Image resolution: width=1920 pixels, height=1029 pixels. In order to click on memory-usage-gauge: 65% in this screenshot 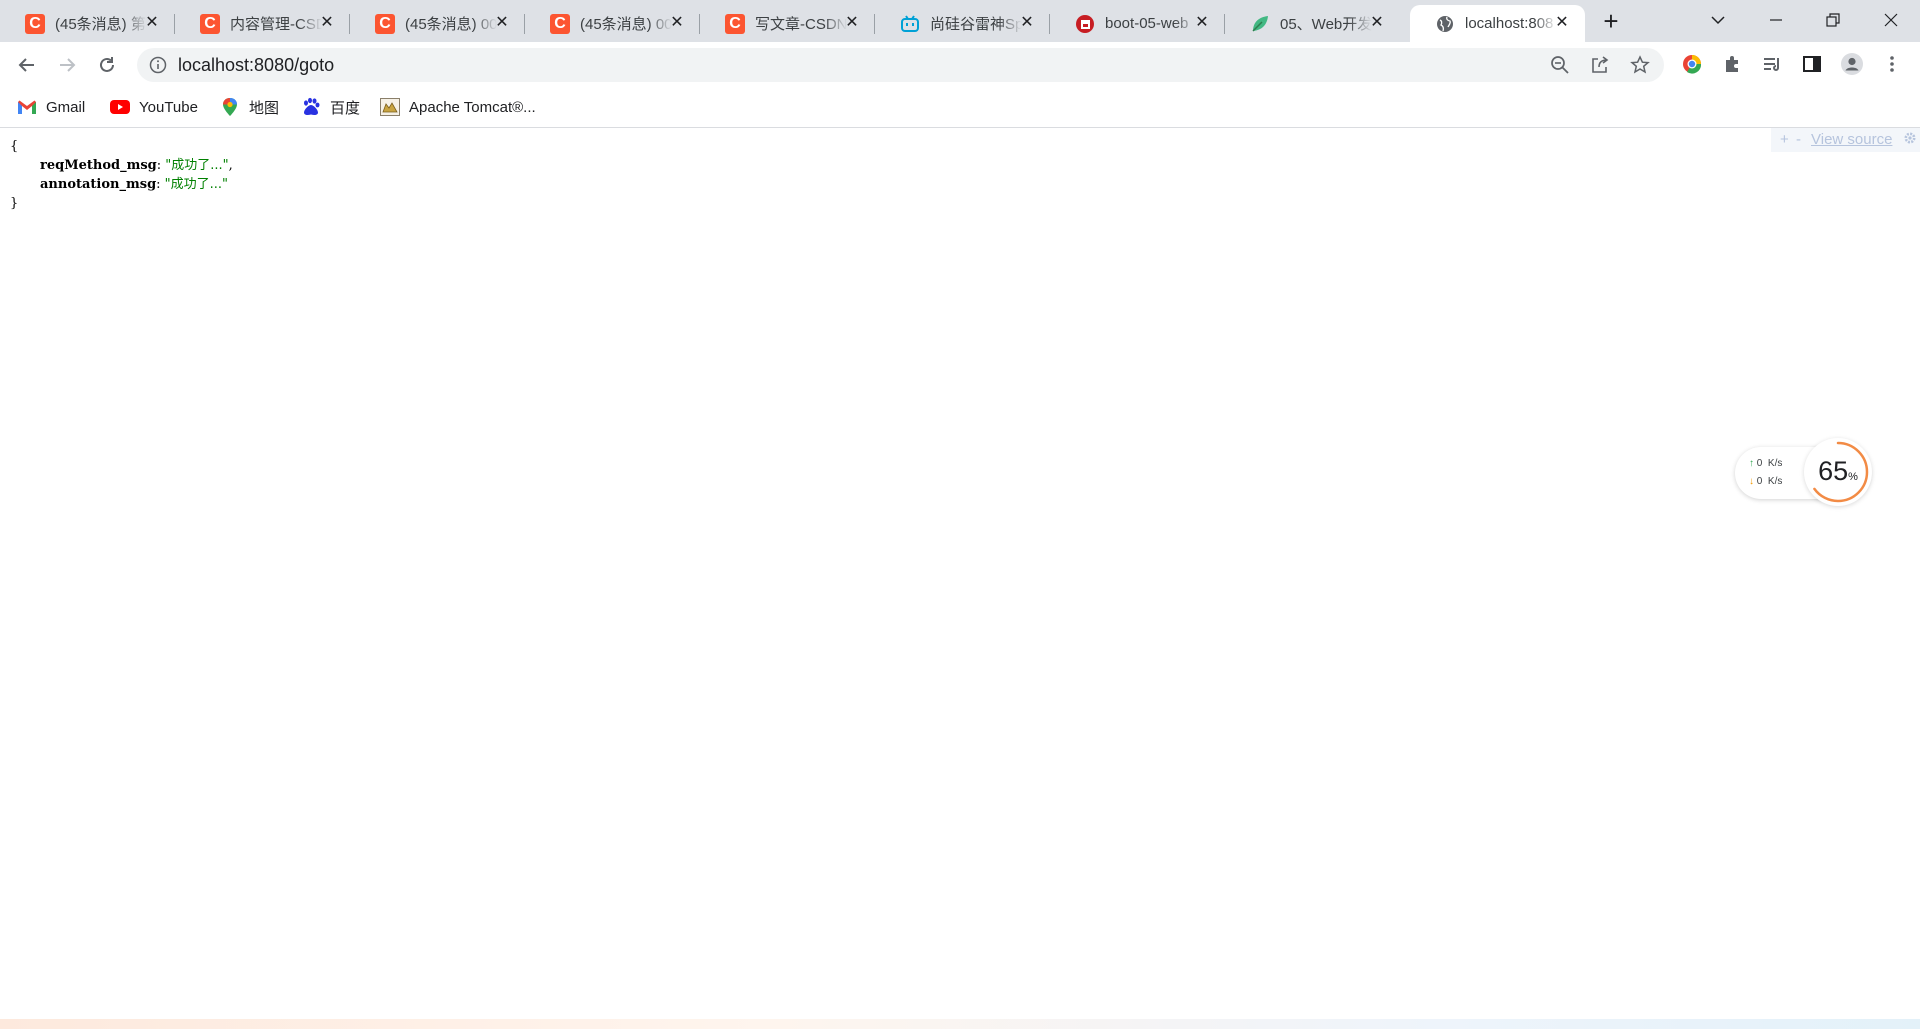, I will do `click(1838, 472)`.